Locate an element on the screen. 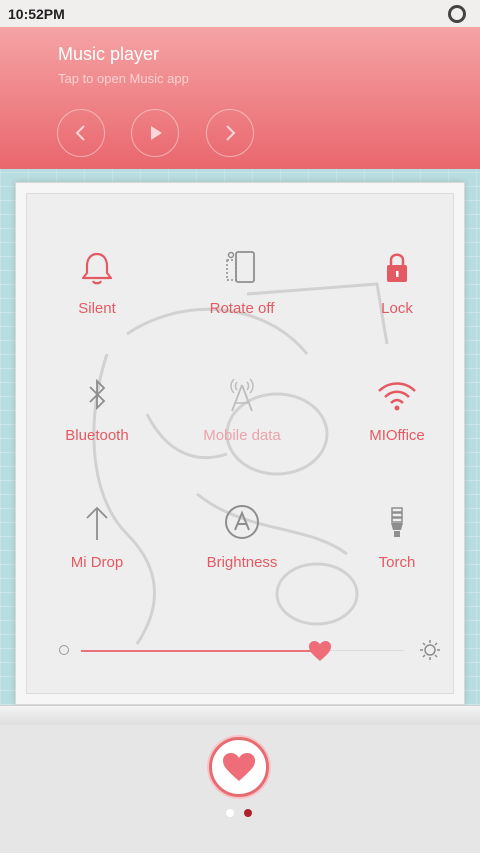  brightness-slider is located at coordinates (254, 650).